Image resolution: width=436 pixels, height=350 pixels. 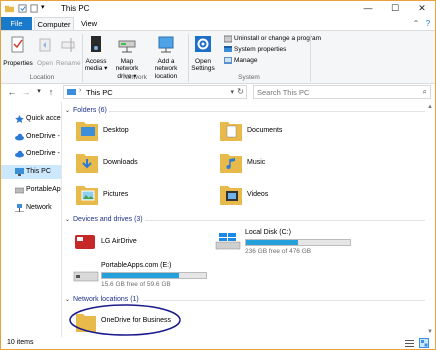 What do you see at coordinates (145, 133) in the screenshot?
I see `folder-desktop: Desktop` at bounding box center [145, 133].